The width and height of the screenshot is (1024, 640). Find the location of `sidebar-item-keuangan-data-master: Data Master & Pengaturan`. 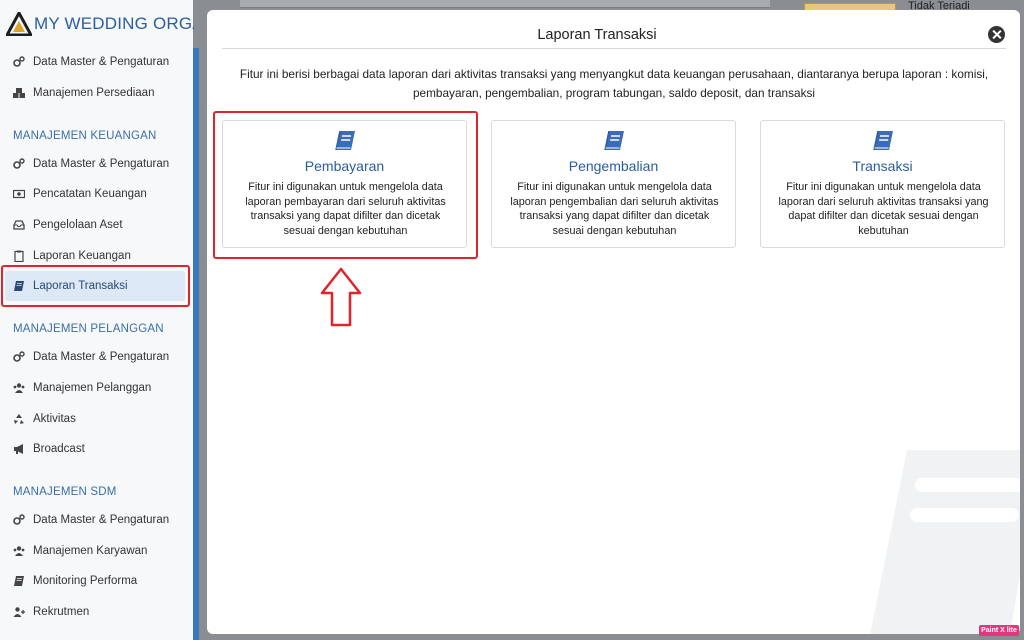

sidebar-item-keuangan-data-master: Data Master & Pengaturan is located at coordinates (91, 164).